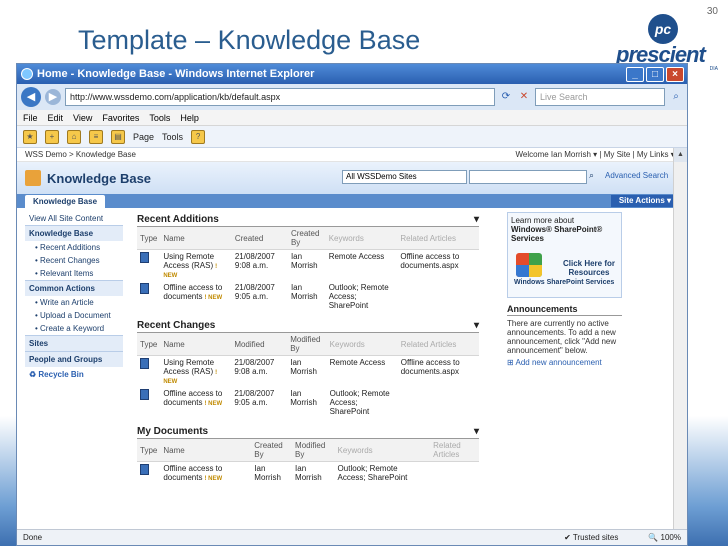  Describe the element at coordinates (589, 268) in the screenshot. I see `promo-click-here: Click Here for Resources` at that location.